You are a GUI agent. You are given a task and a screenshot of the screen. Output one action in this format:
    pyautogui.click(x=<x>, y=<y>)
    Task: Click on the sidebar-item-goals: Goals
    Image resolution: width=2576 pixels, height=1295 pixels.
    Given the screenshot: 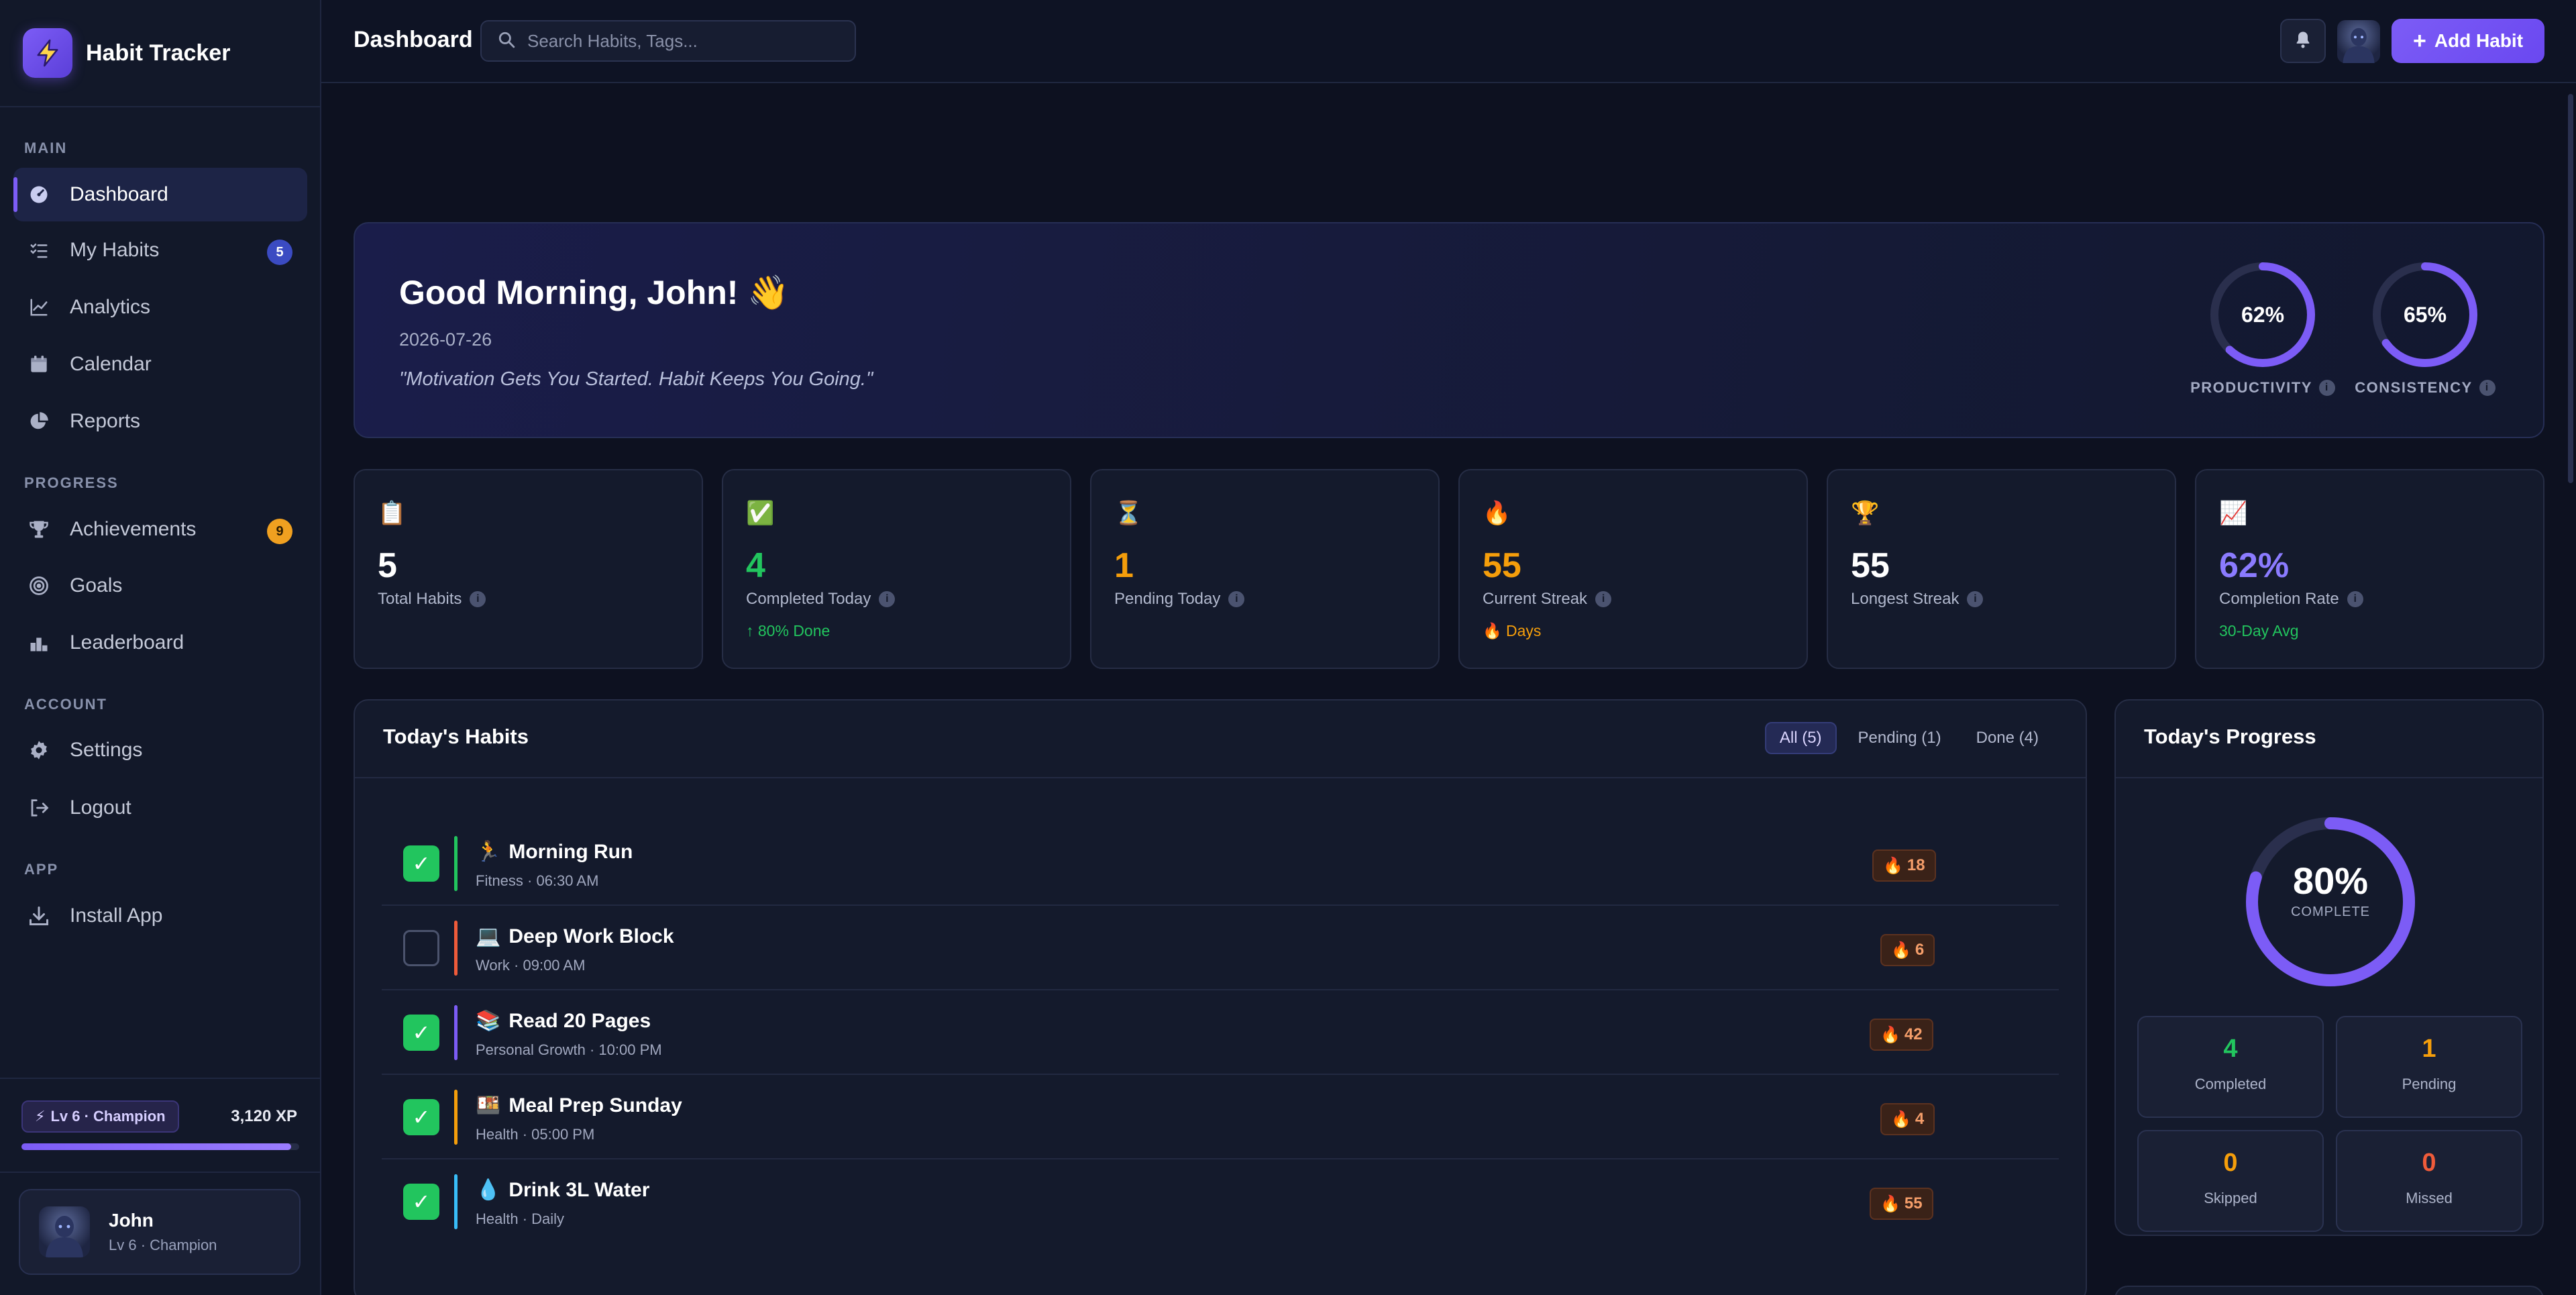 What is the action you would take?
    pyautogui.click(x=160, y=586)
    